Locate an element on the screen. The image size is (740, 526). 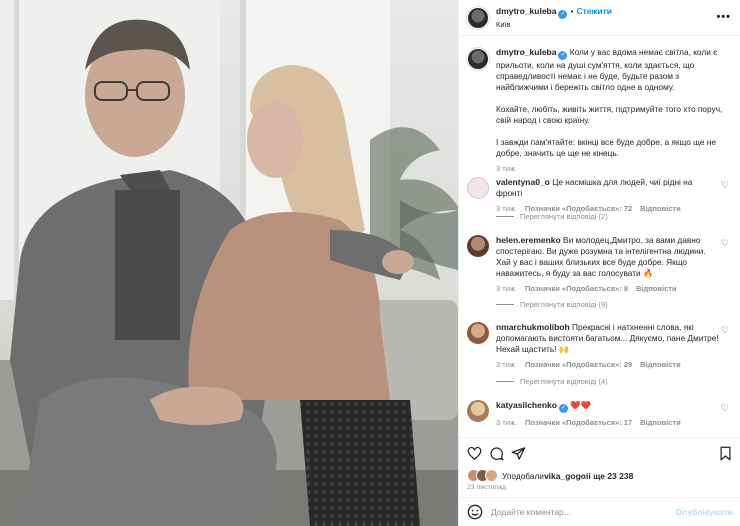
share-send-icon is located at coordinates (518, 453).